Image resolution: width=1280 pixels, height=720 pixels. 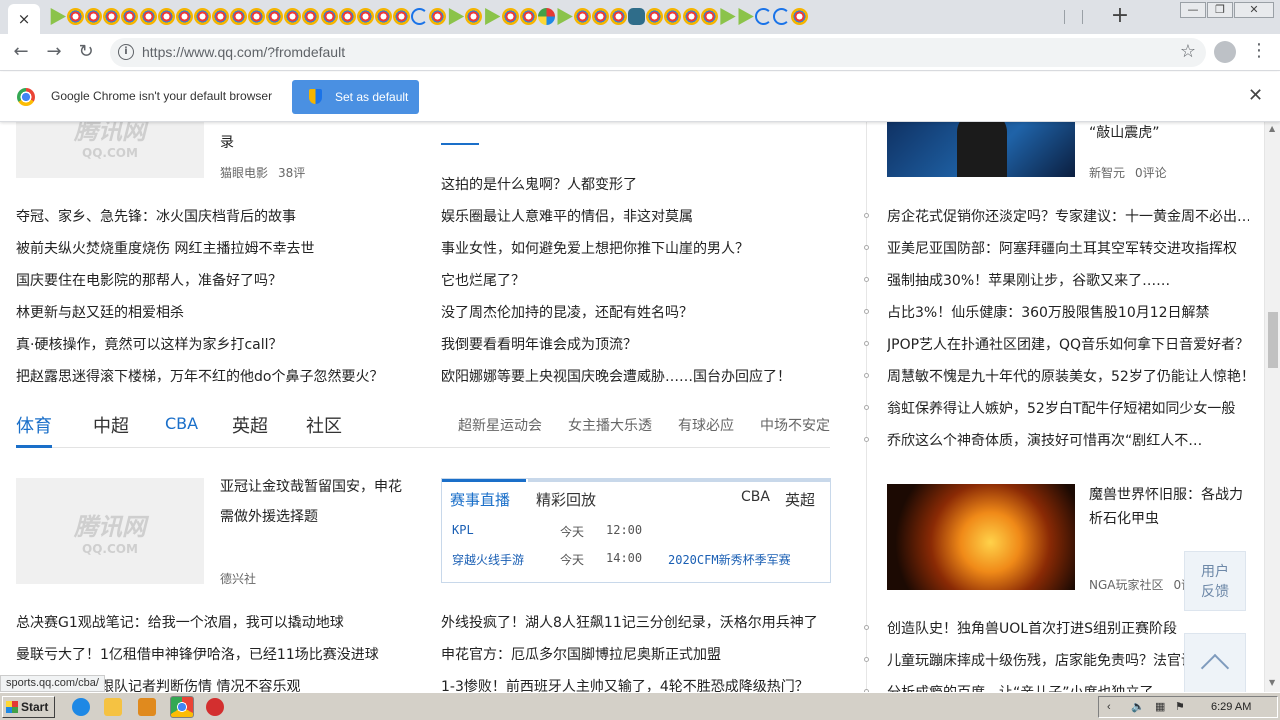 I want to click on news-headline-link: 亚美尼亚国防部：阿塞拜疆向土耳其空军转交进攻指挥权, so click(x=1062, y=248).